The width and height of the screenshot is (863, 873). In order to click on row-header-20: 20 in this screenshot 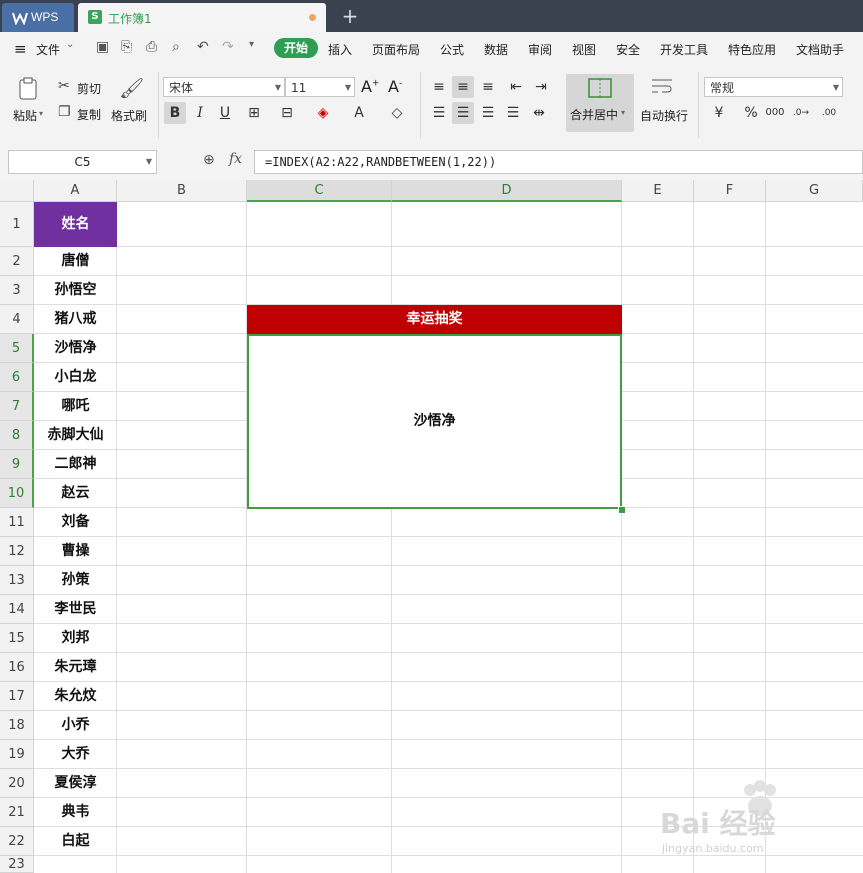, I will do `click(17, 783)`.